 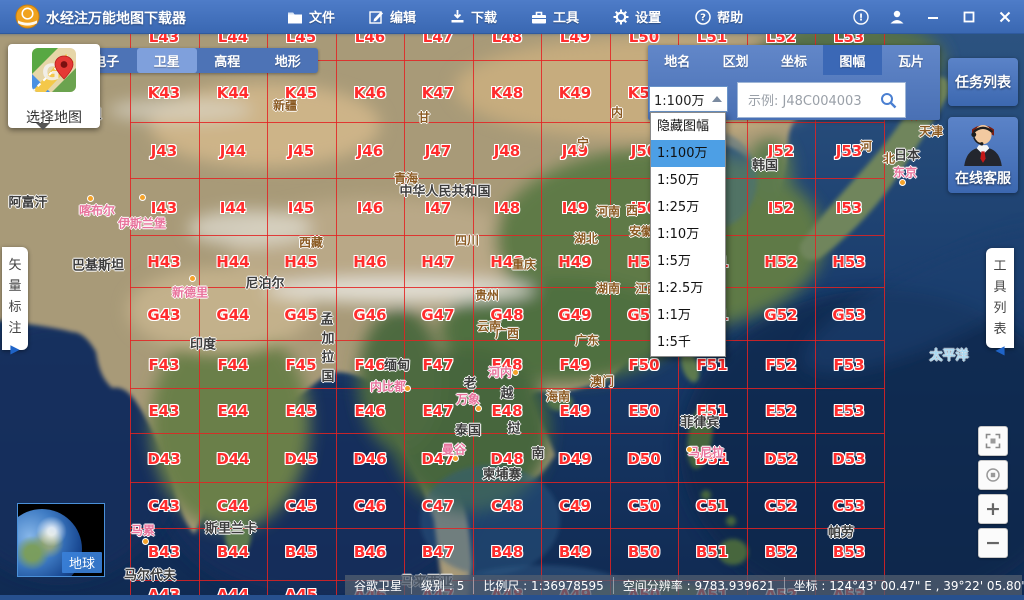 What do you see at coordinates (442, 585) in the screenshot?
I see `status-zoom-level: 级别 : 5` at bounding box center [442, 585].